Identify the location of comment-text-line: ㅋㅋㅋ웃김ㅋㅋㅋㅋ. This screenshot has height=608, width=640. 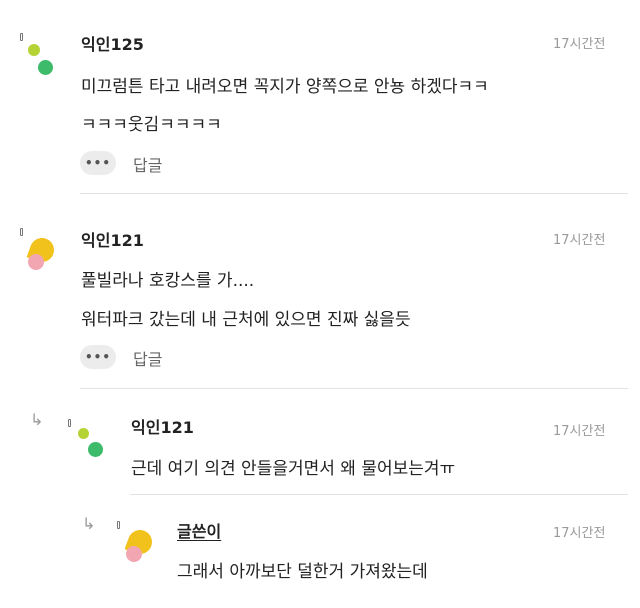
(151, 125).